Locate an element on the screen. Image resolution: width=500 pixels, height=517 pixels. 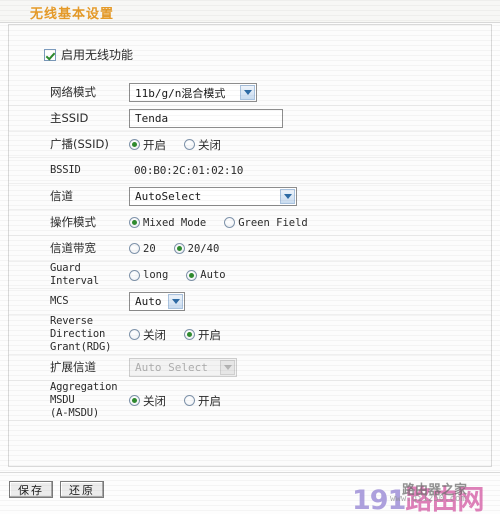
amsdu-on-label: 开启 is located at coordinates (209, 400).